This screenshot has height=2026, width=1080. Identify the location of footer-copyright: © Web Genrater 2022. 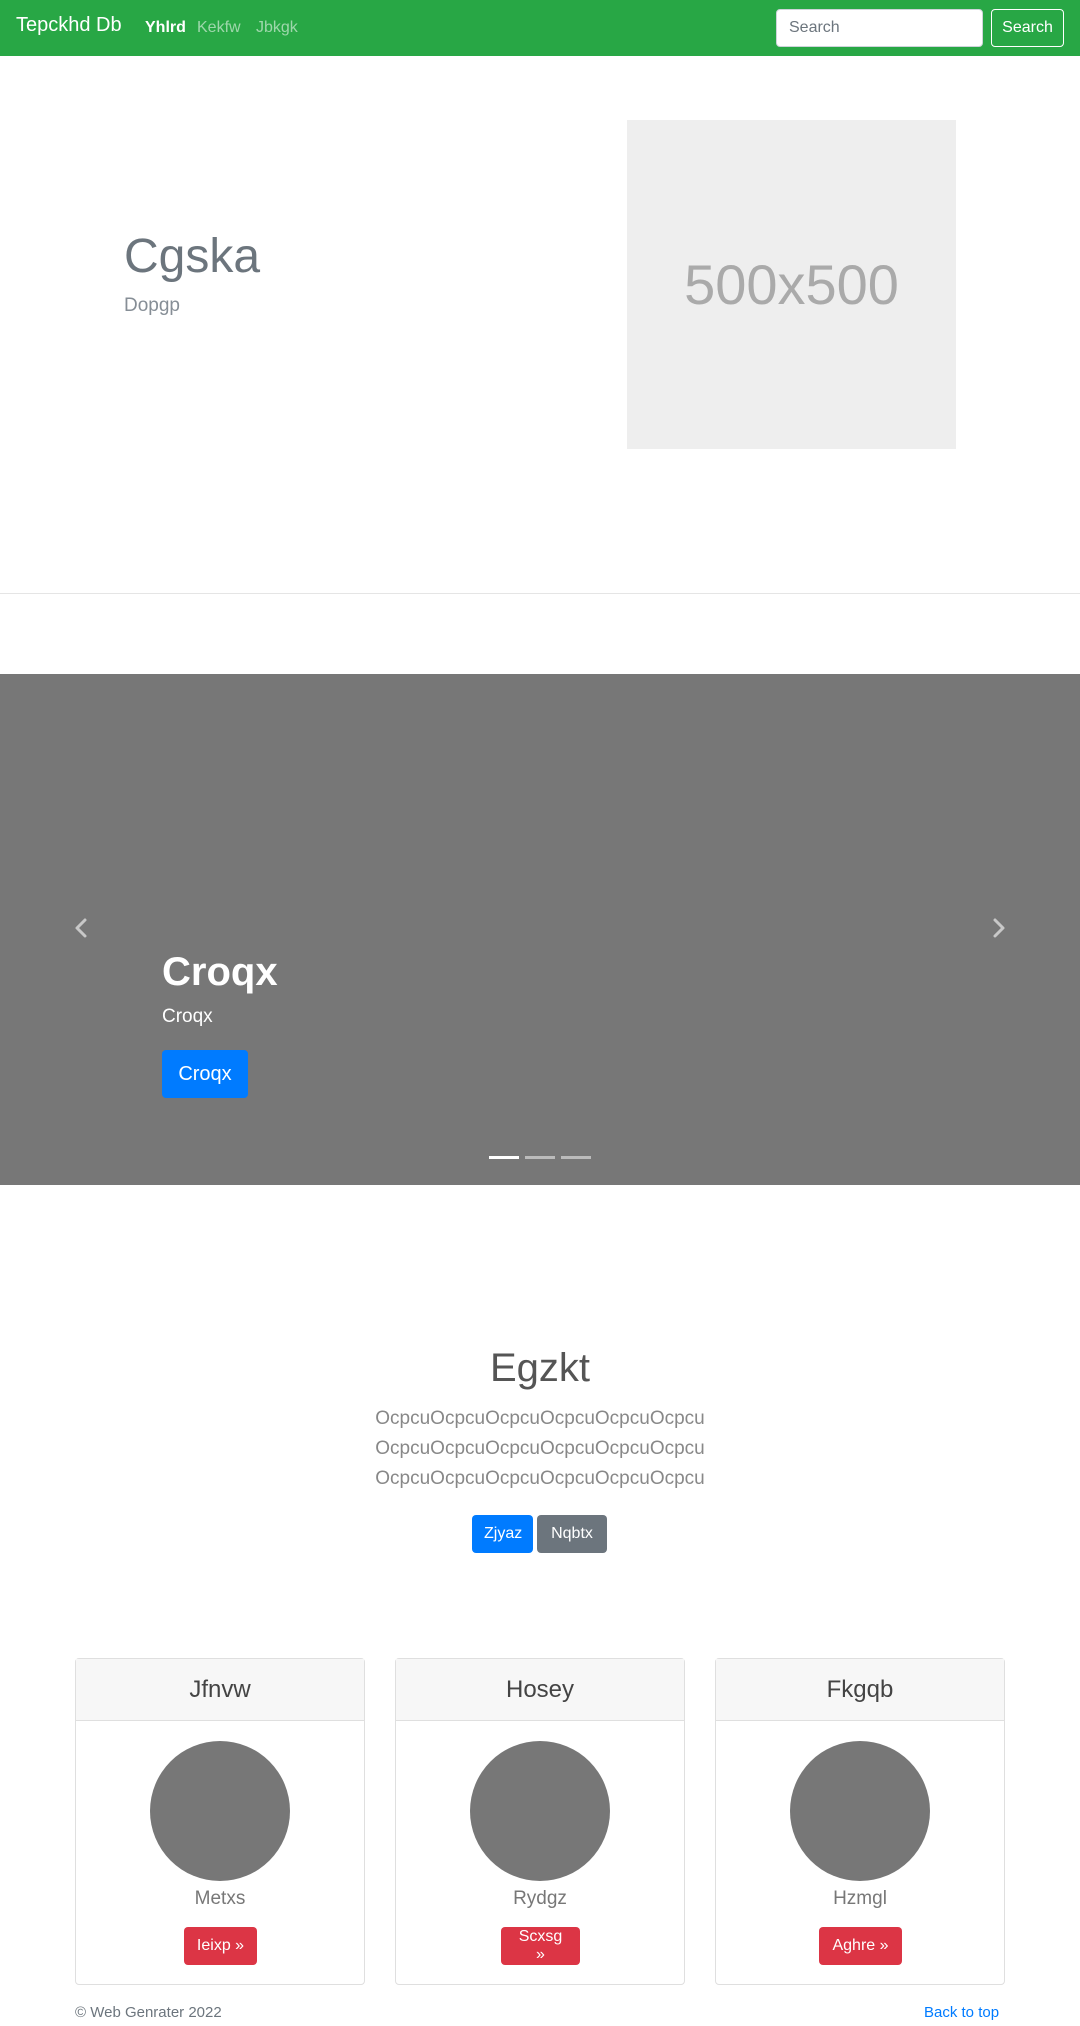
(148, 2012).